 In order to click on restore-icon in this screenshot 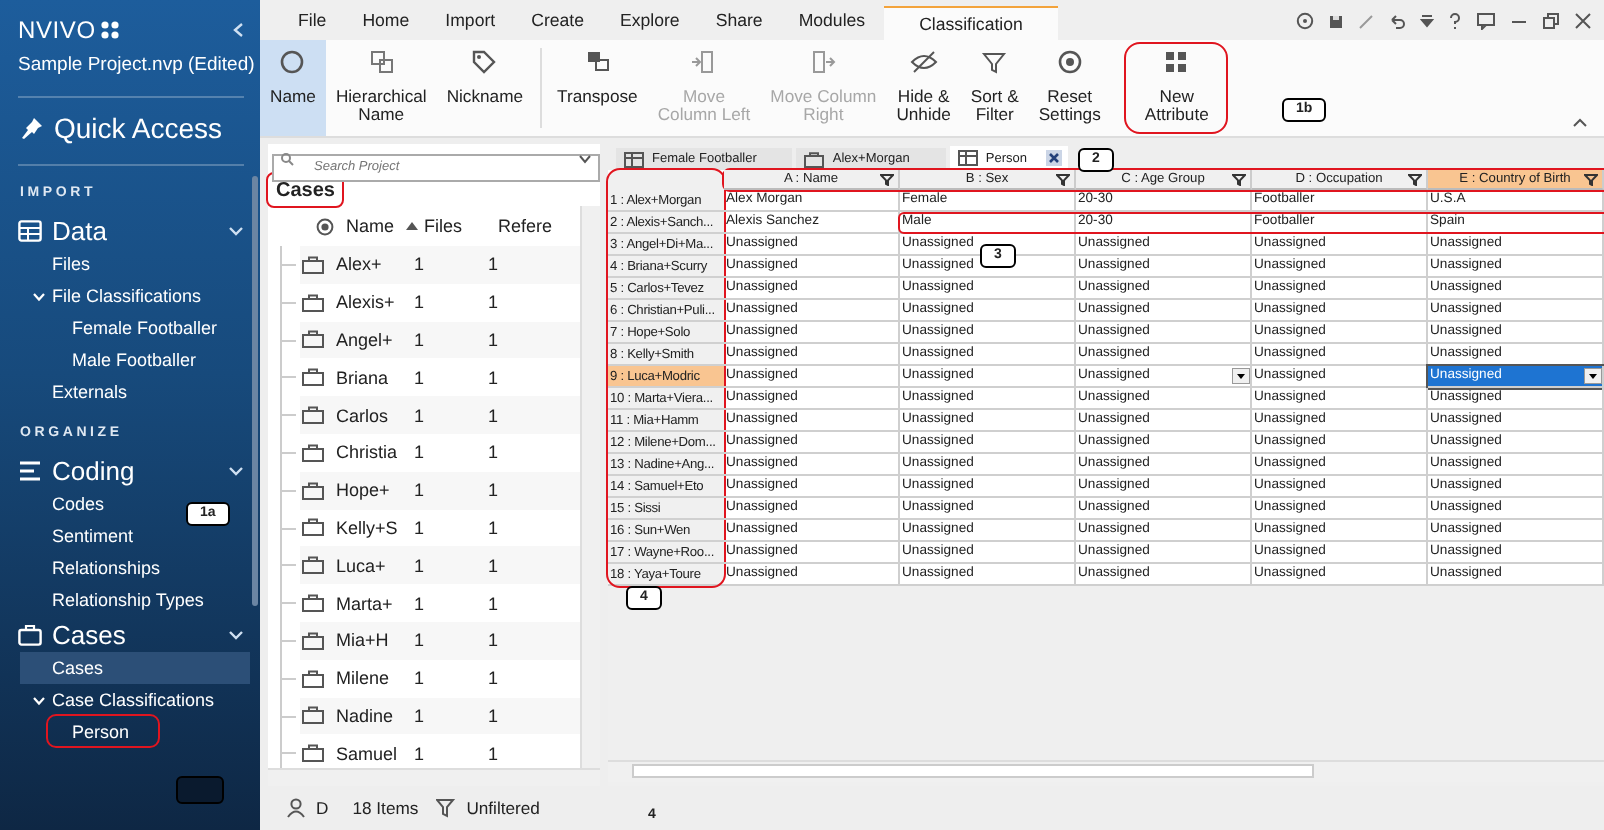, I will do `click(1551, 21)`.